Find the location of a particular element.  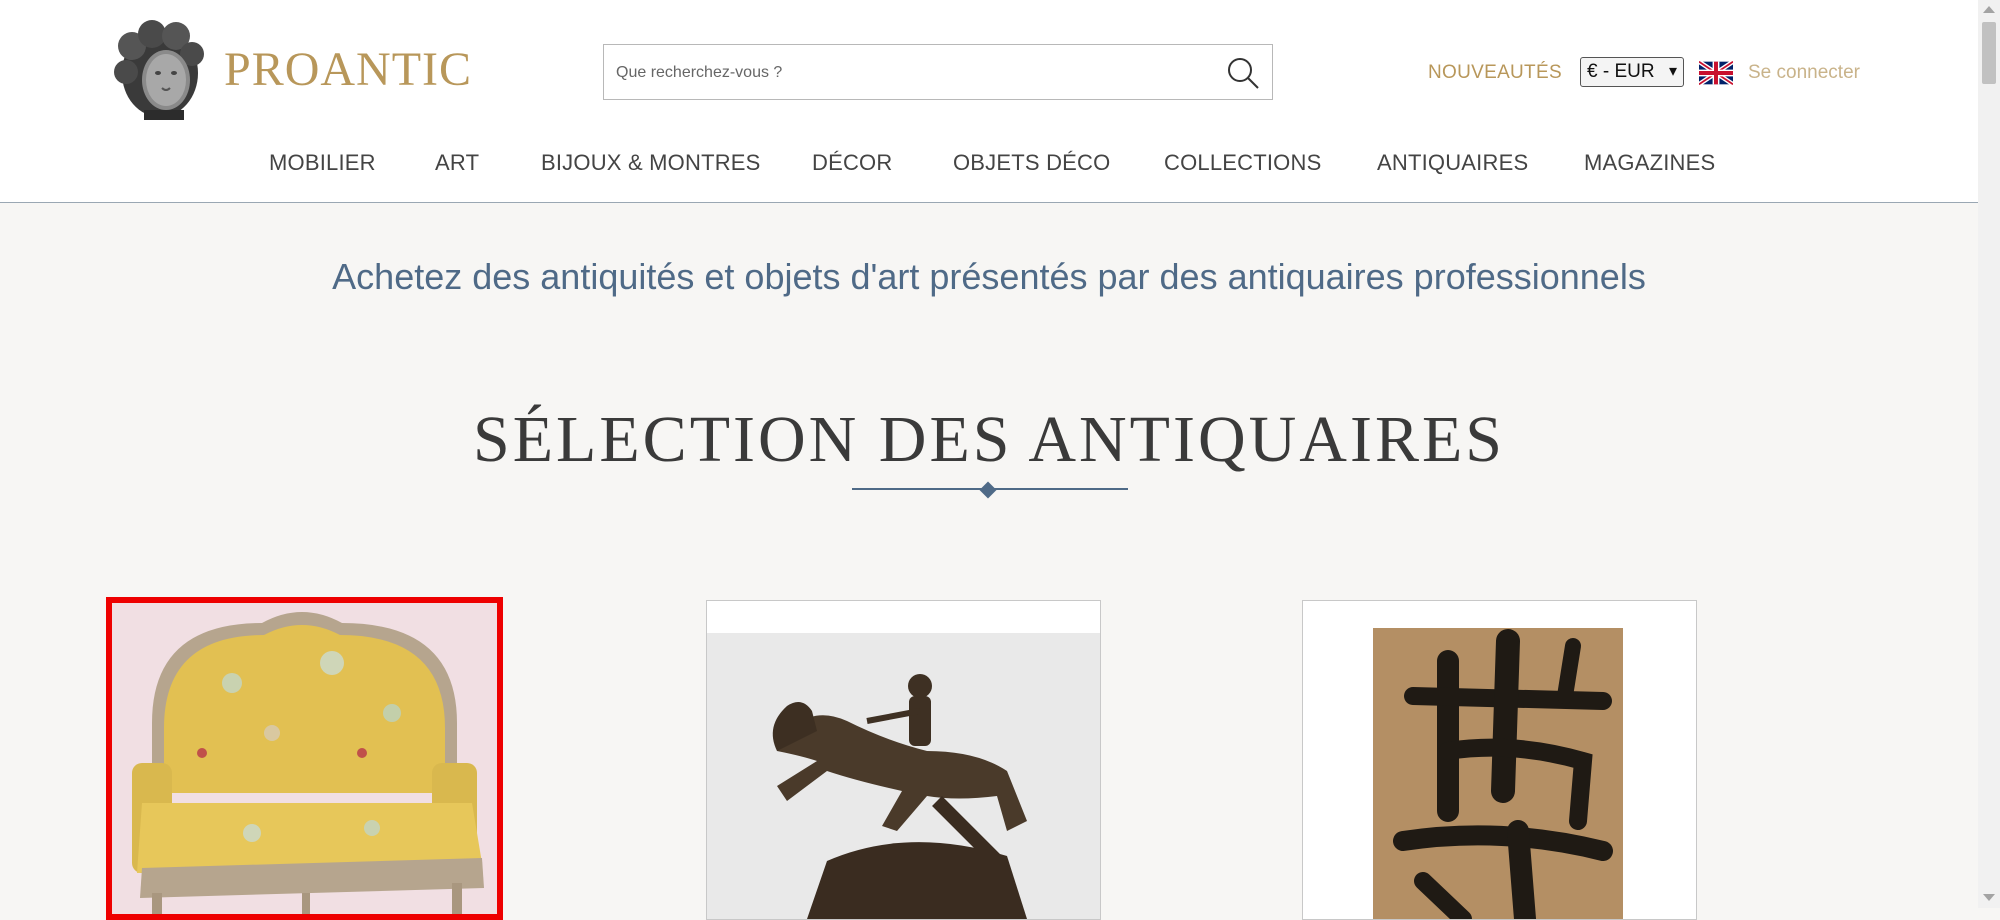

nav-item-mobilier: MOBILIER is located at coordinates (322, 163).